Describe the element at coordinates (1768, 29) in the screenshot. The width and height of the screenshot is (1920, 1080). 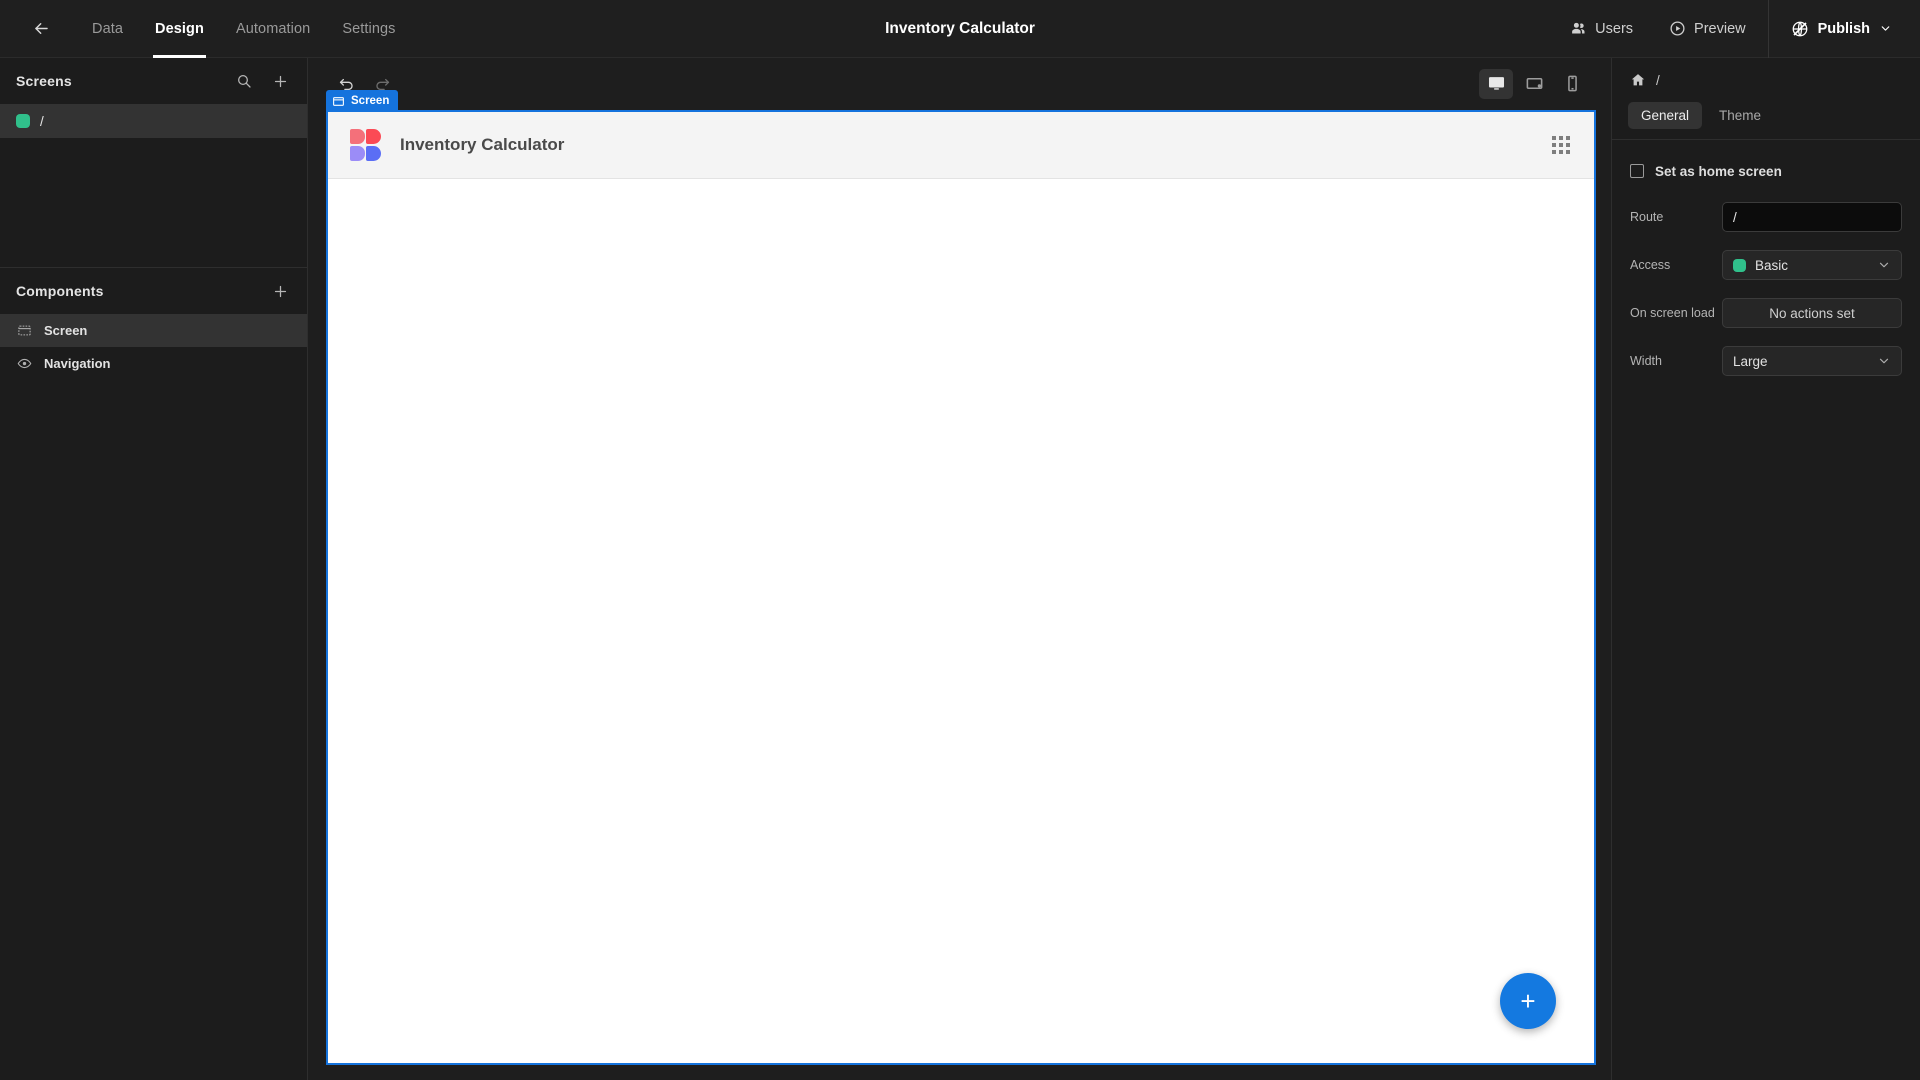
I see `toolbar-divider` at that location.